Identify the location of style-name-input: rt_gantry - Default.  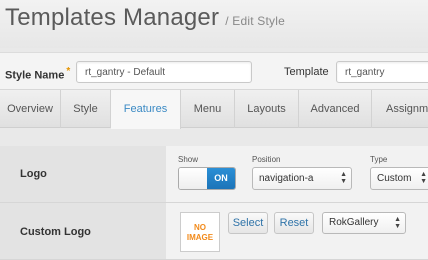
(164, 72).